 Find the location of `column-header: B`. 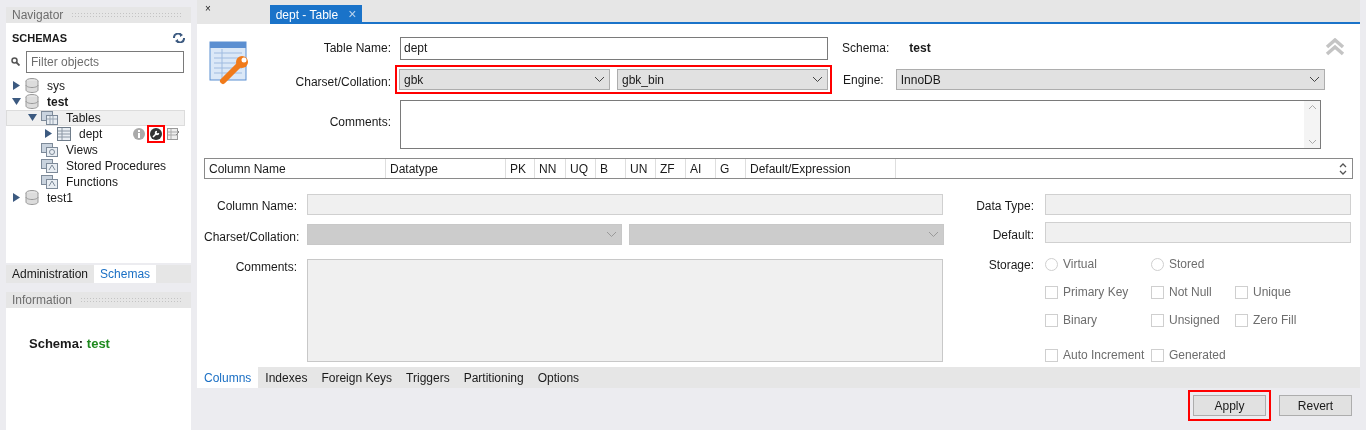

column-header: B is located at coordinates (611, 168).